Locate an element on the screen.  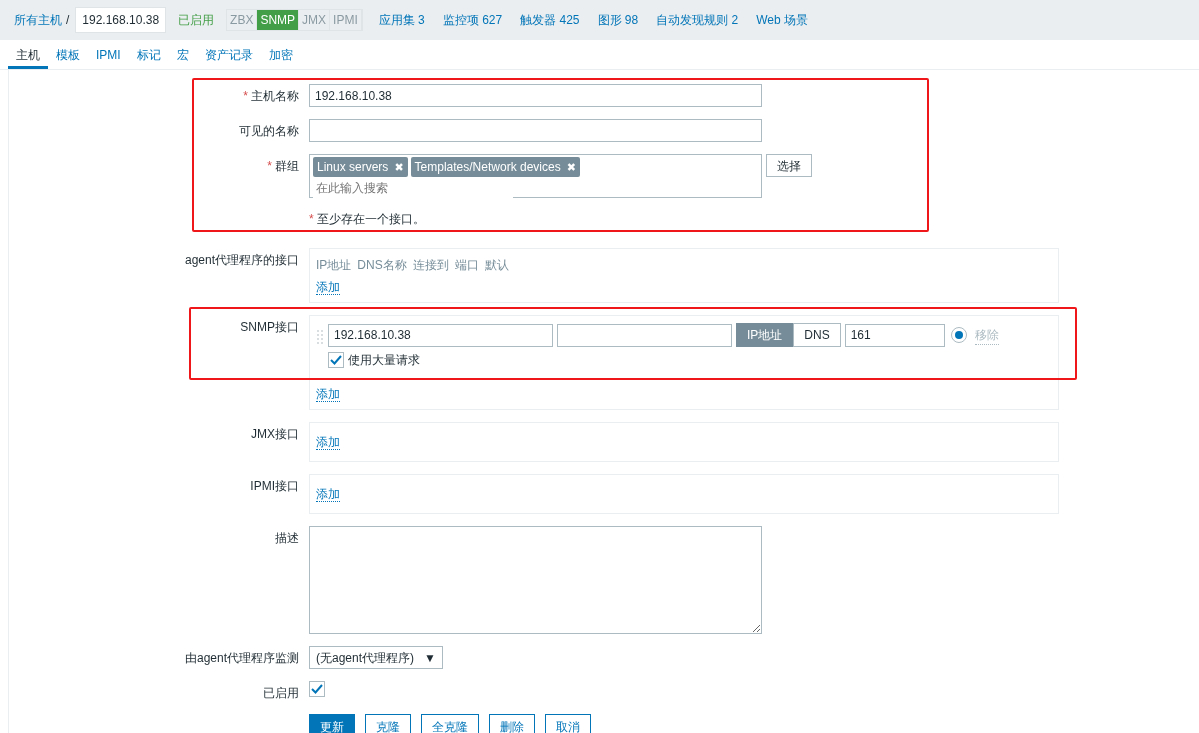
connect-toggle: IP地址 is located at coordinates (765, 335).